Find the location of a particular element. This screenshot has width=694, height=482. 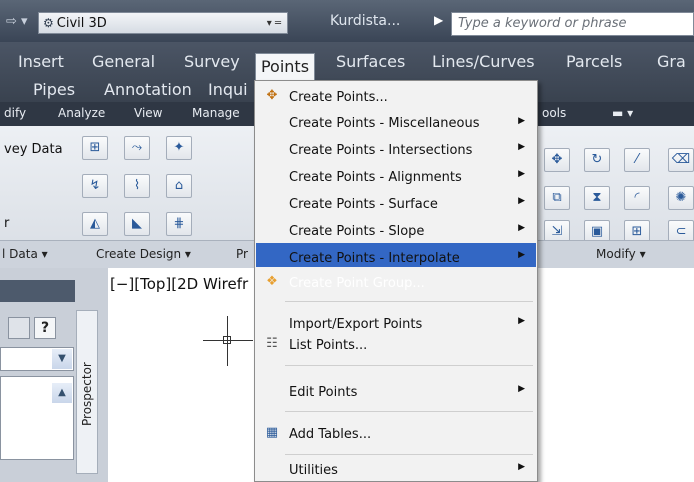

tab-analyze: Analyze is located at coordinates (81, 113).